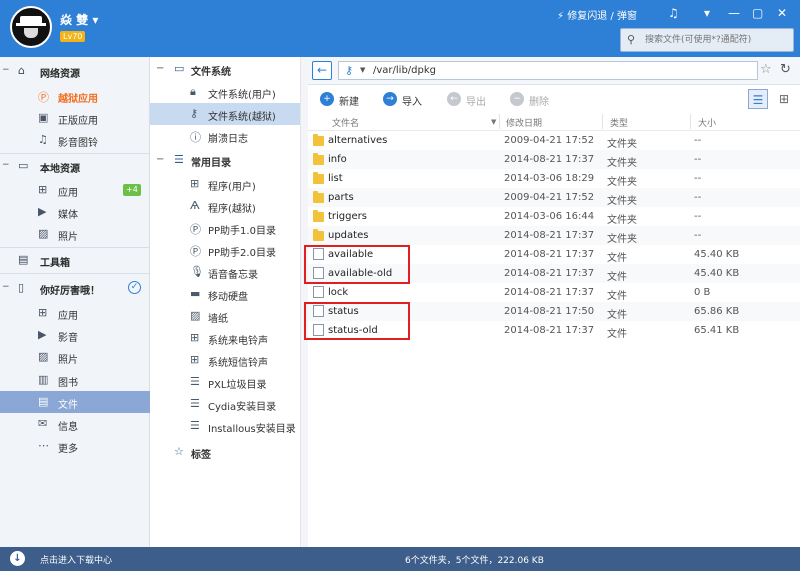 This screenshot has width=800, height=571. I want to click on menu-icon: ▾, so click(707, 13).